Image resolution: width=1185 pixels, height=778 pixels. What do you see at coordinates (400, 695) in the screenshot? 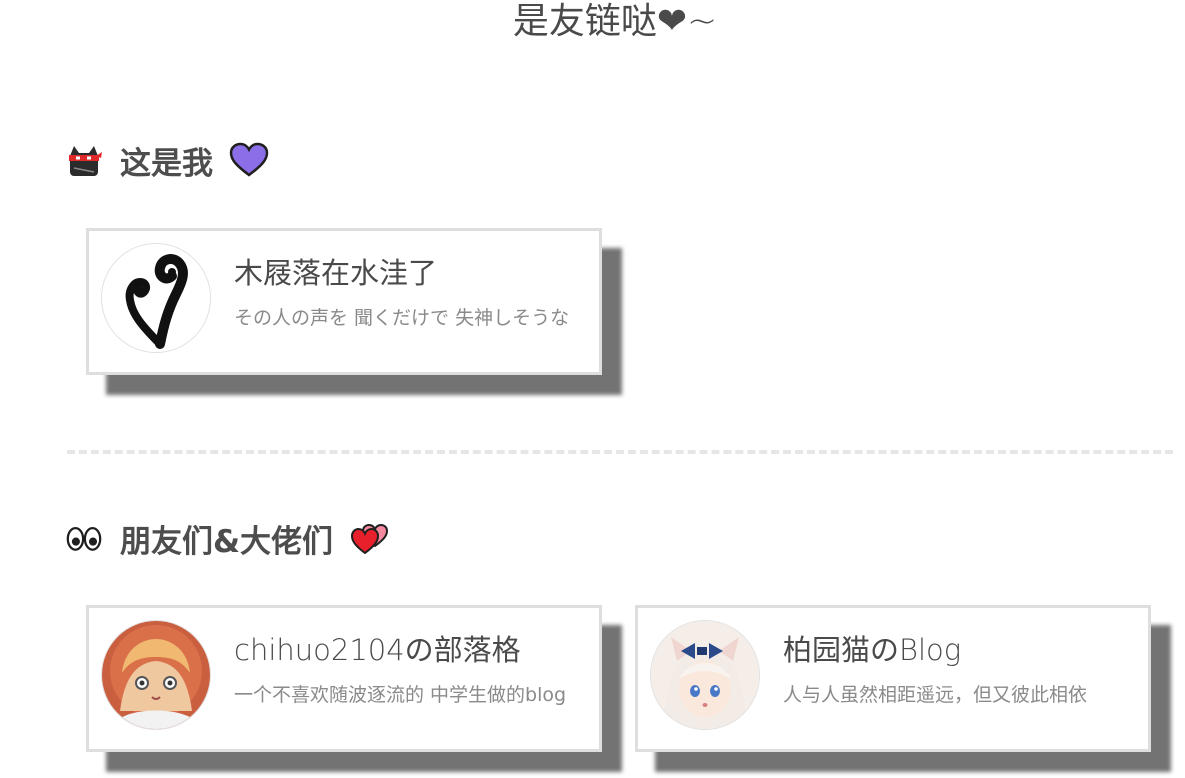
I see `card-description: 一个不喜欢随波逐流的 中学生做的blog` at bounding box center [400, 695].